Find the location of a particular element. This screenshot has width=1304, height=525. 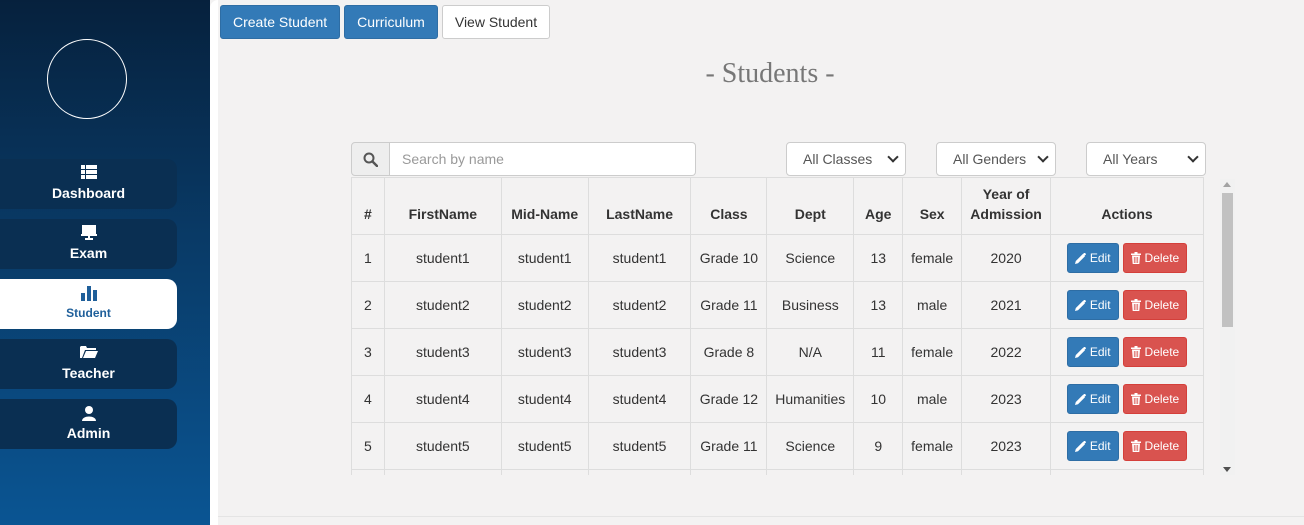

cell-lastname: student4 is located at coordinates (639, 399).